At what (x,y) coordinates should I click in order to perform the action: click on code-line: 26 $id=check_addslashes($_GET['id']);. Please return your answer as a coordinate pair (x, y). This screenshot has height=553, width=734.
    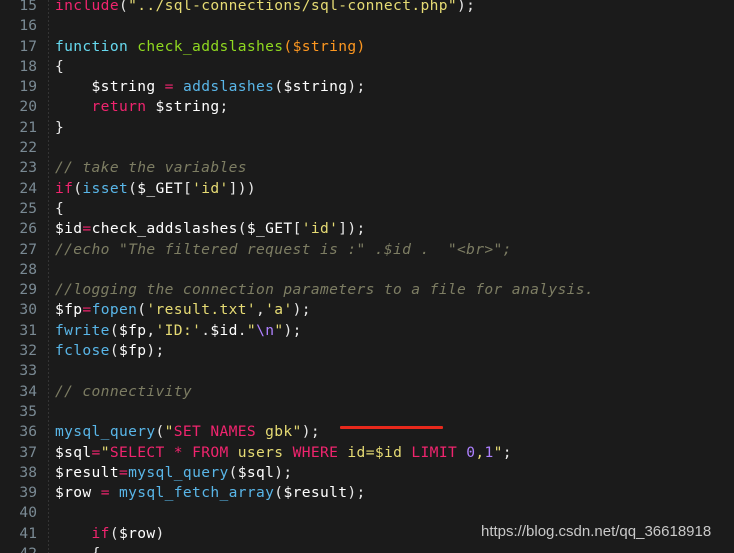
    Looking at the image, I should click on (367, 229).